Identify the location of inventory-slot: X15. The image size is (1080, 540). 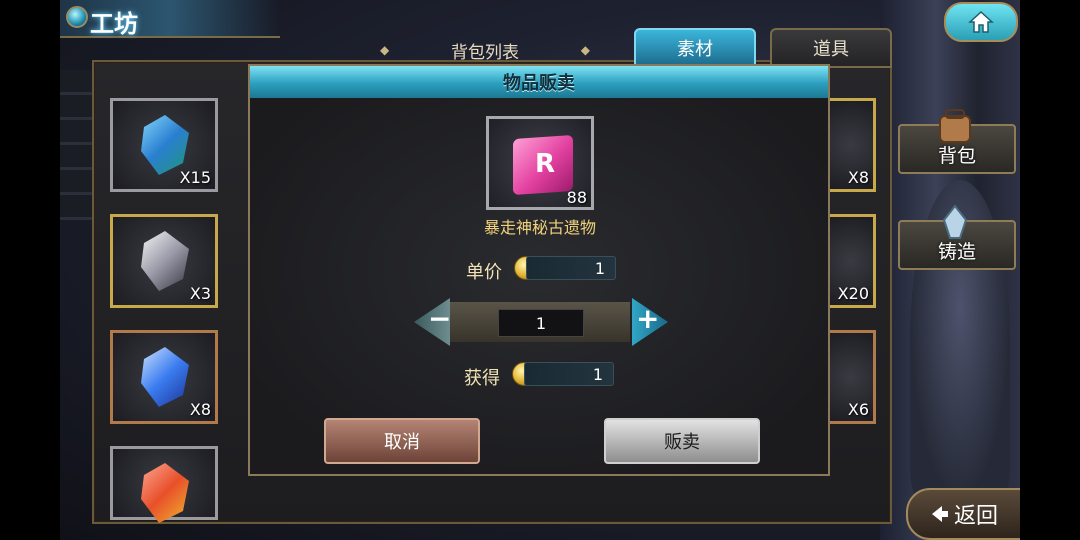
(164, 145).